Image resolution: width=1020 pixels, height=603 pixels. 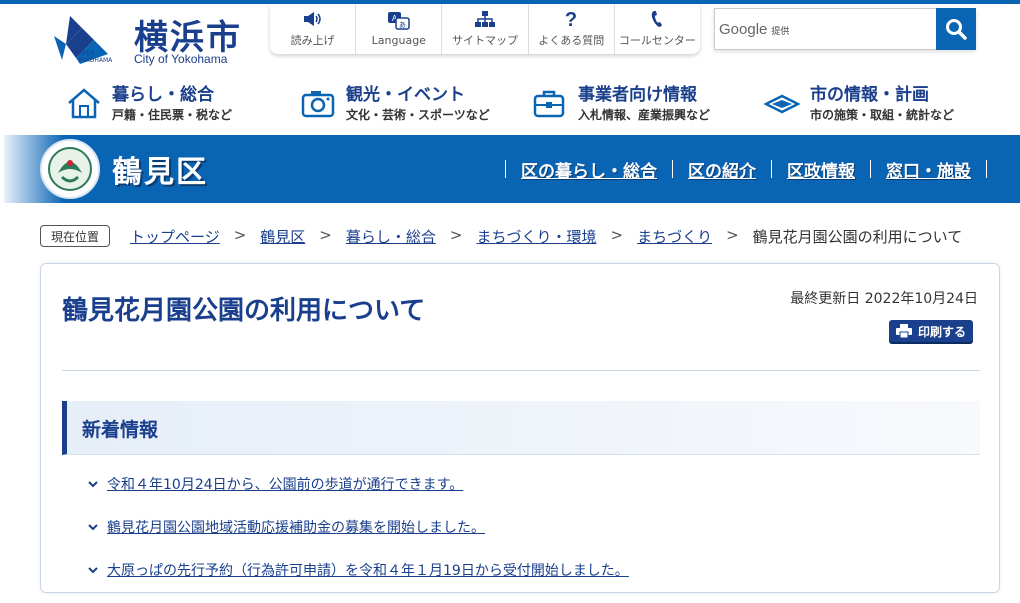 I want to click on breadcrumb-link: 鶴見区, so click(x=282, y=236).